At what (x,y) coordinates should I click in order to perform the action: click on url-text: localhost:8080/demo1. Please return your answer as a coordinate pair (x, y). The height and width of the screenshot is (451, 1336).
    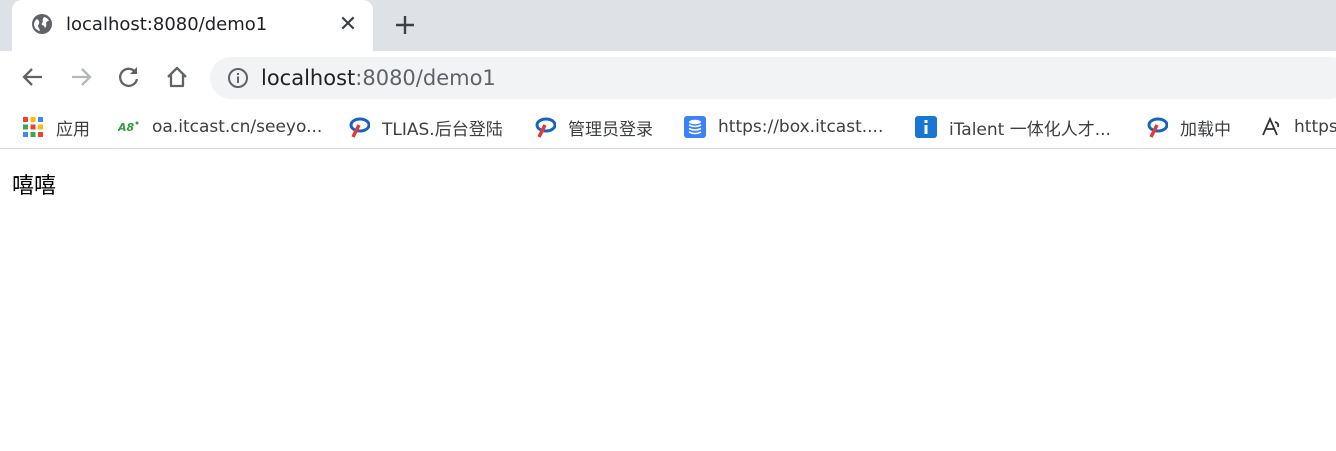
    Looking at the image, I should click on (378, 78).